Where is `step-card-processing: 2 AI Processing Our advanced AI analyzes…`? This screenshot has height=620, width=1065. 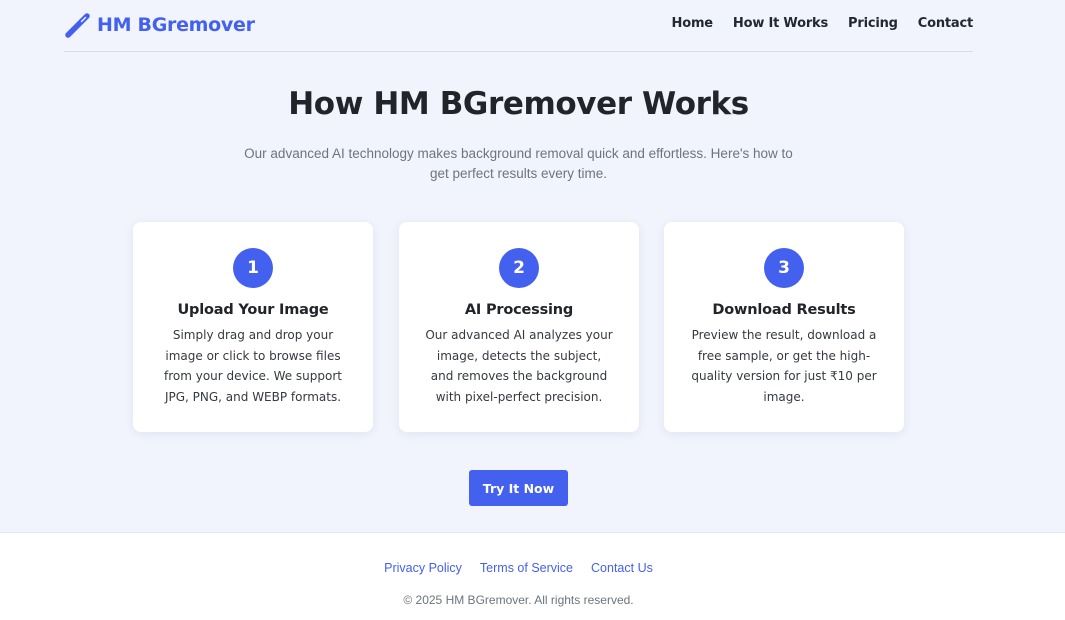
step-card-processing: 2 AI Processing Our advanced AI analyzes… is located at coordinates (519, 327).